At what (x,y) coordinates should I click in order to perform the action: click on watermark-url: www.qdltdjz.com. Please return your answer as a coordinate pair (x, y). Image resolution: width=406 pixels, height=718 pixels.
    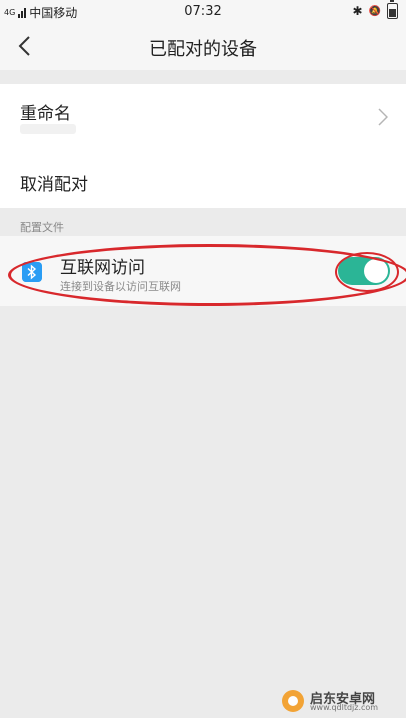
    Looking at the image, I should click on (344, 707).